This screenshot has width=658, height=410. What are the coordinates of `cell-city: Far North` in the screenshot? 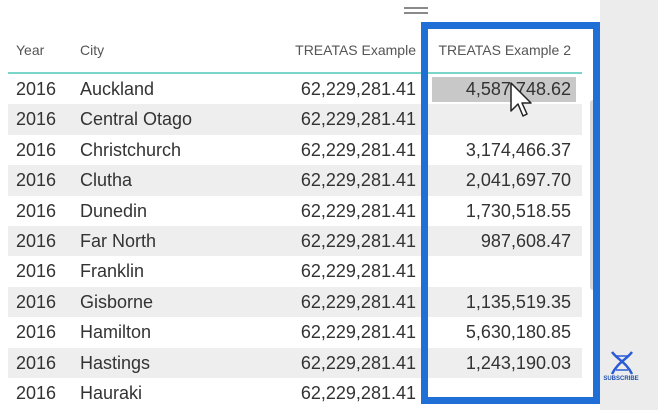 It's located at (118, 241).